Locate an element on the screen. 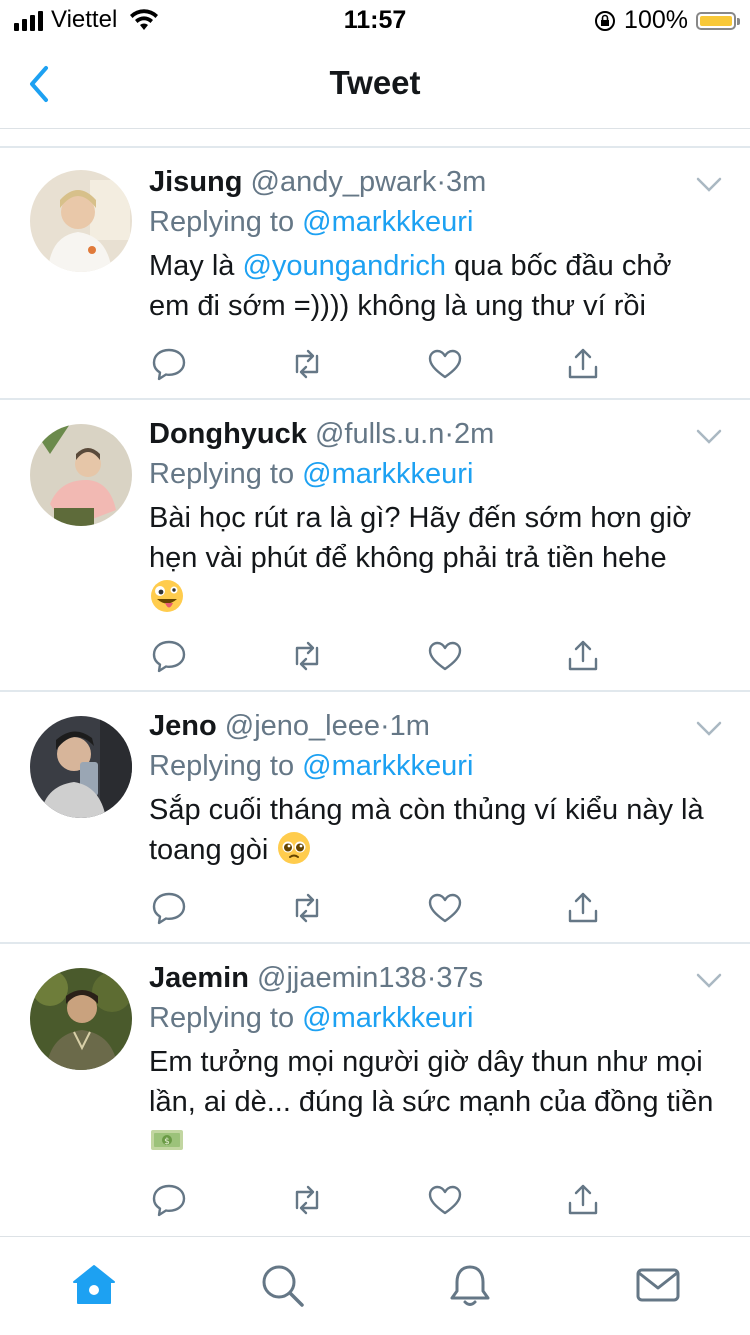  timestamp: 37s is located at coordinates (460, 978).